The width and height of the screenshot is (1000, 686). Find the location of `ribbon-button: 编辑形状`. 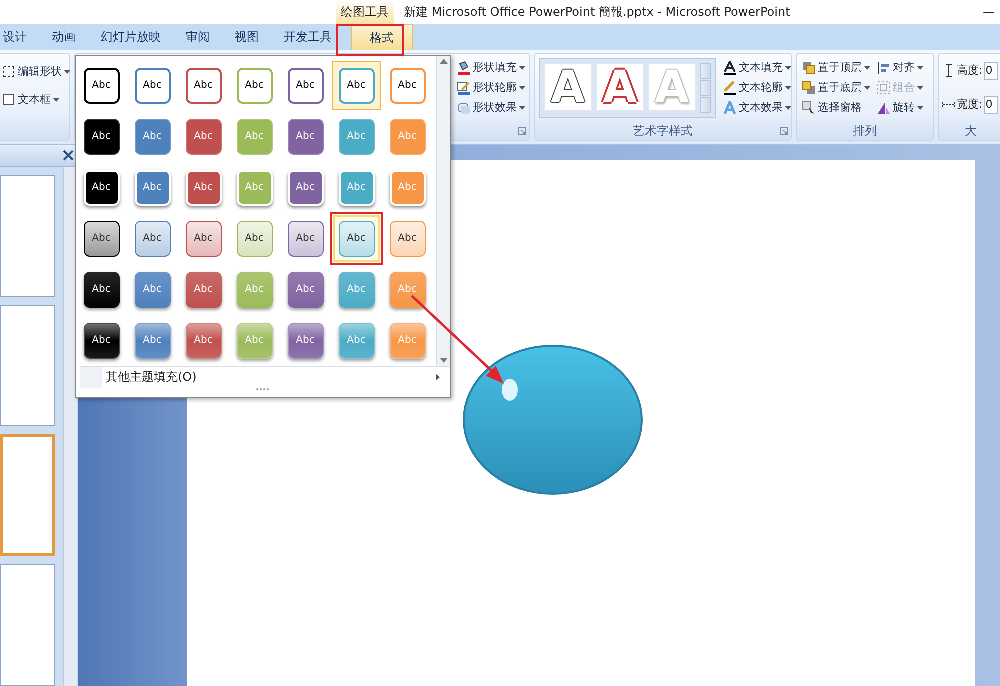

ribbon-button: 编辑形状 is located at coordinates (36, 72).